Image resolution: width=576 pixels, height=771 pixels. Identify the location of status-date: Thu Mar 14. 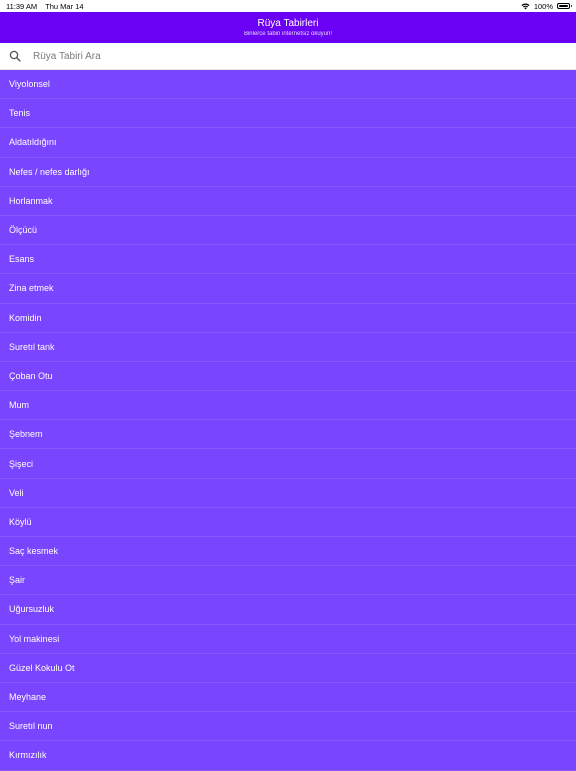
(64, 6).